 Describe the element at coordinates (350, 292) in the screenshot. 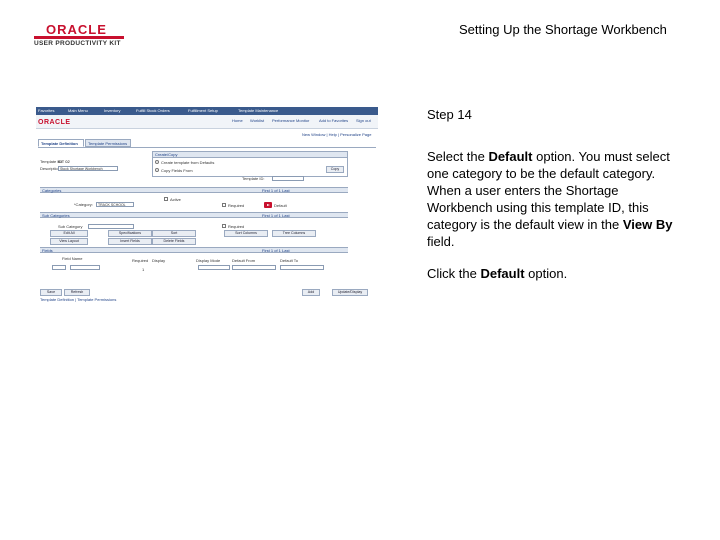

I see `update-display-button: Update/Display` at that location.